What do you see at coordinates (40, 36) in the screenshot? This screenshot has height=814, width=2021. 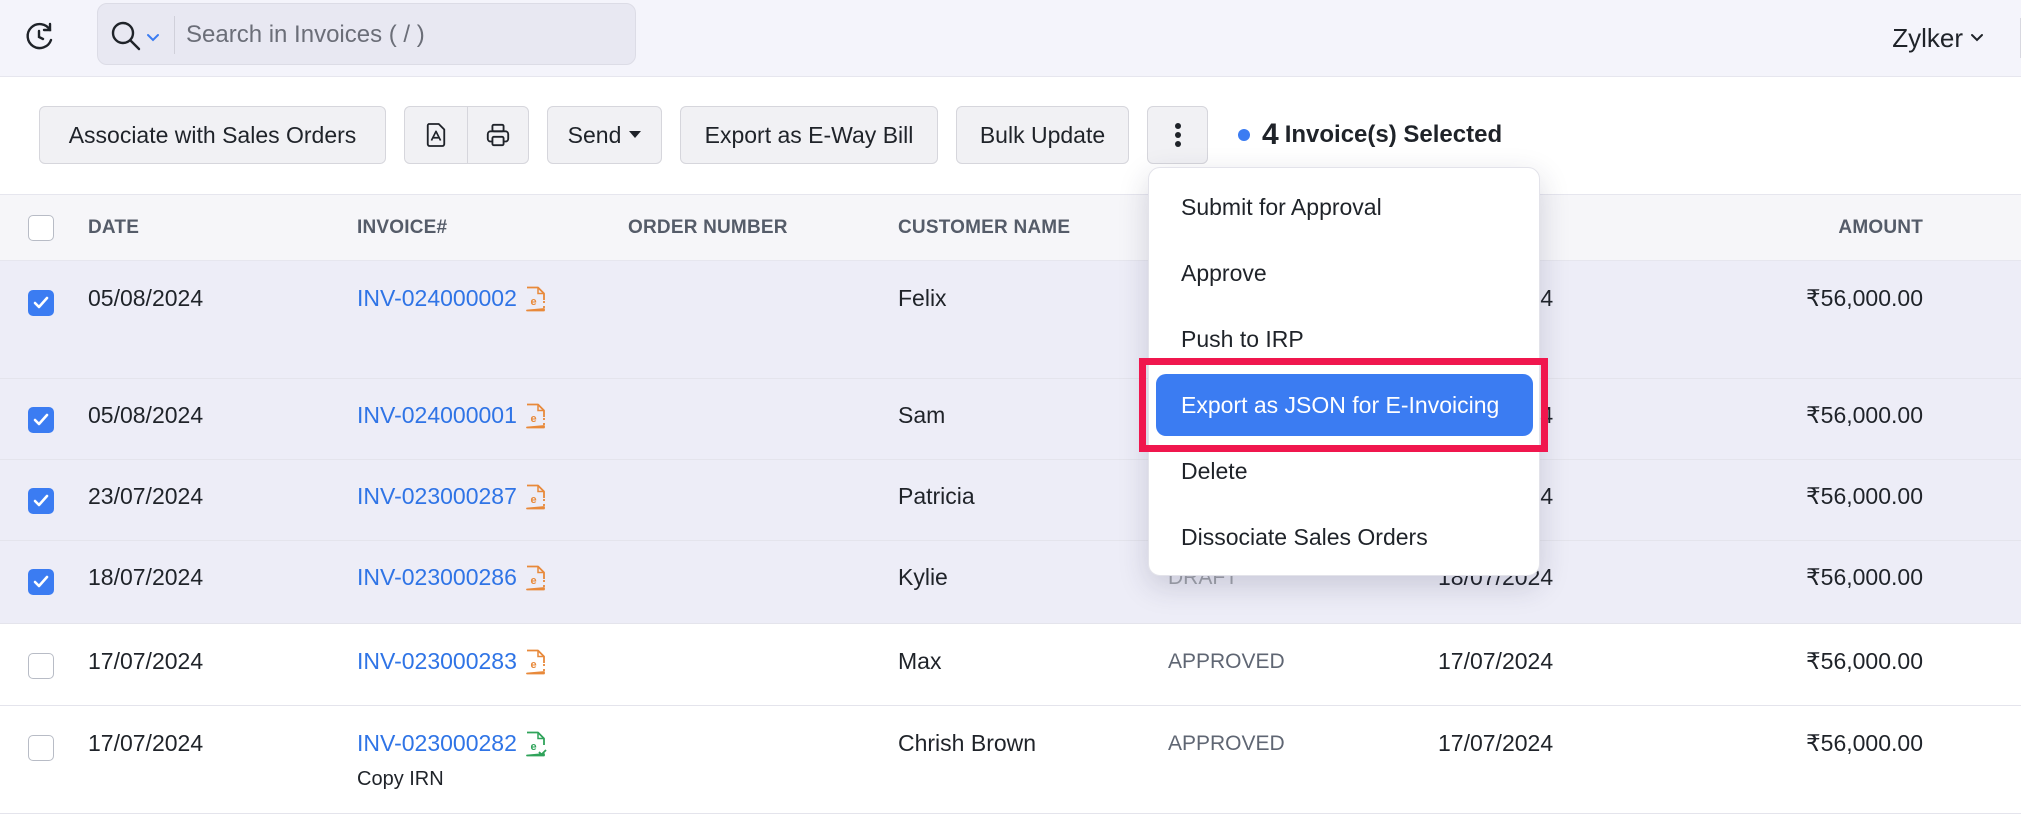 I see `history-refresh-icon` at bounding box center [40, 36].